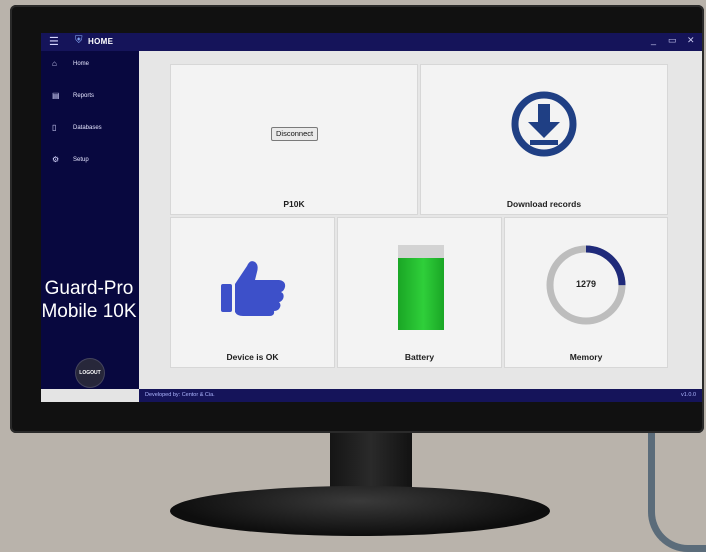 The height and width of the screenshot is (552, 706). Describe the element at coordinates (544, 124) in the screenshot. I see `download-icon` at that location.